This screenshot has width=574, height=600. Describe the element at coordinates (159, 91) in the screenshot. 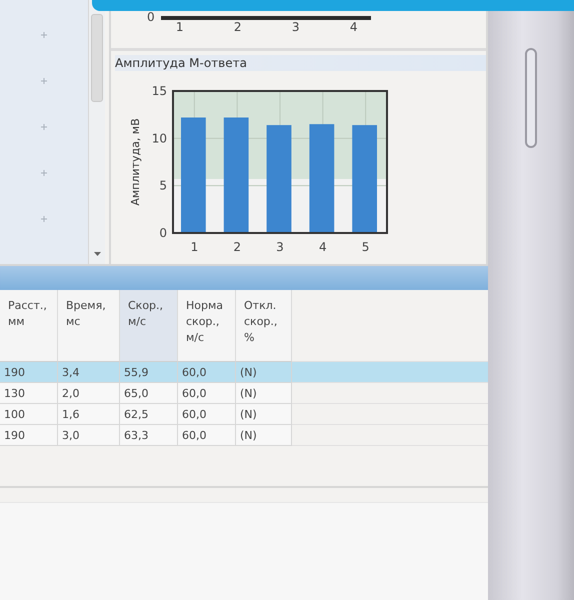

I see `axis-tick-label: 15` at that location.